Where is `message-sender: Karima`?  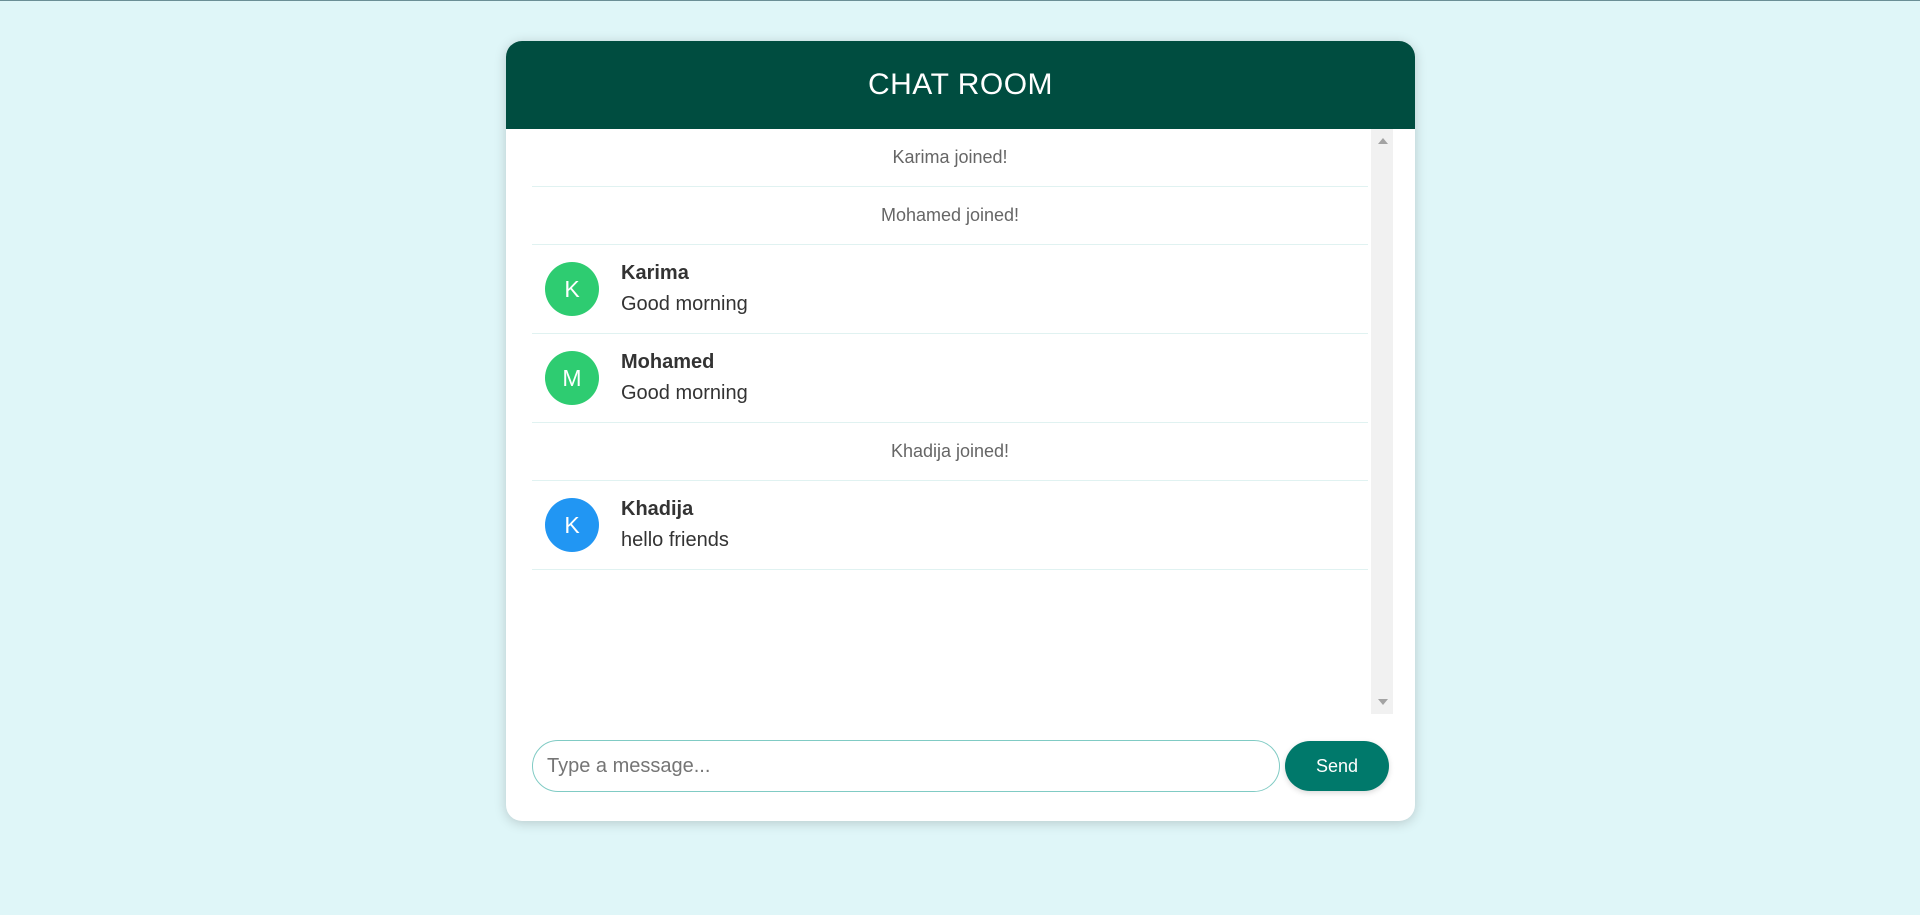
message-sender: Karima is located at coordinates (655, 273).